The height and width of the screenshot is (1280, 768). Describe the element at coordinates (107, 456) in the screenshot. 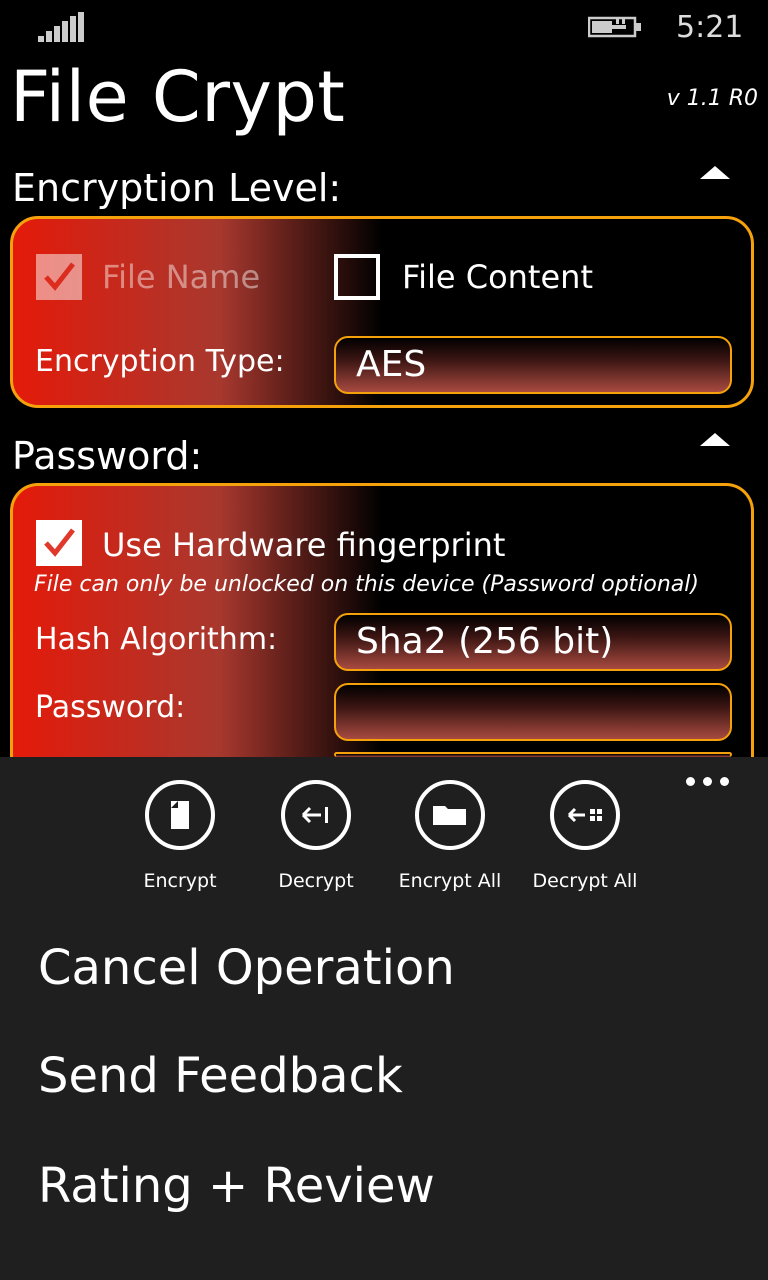

I see `password-heading: Password:` at that location.